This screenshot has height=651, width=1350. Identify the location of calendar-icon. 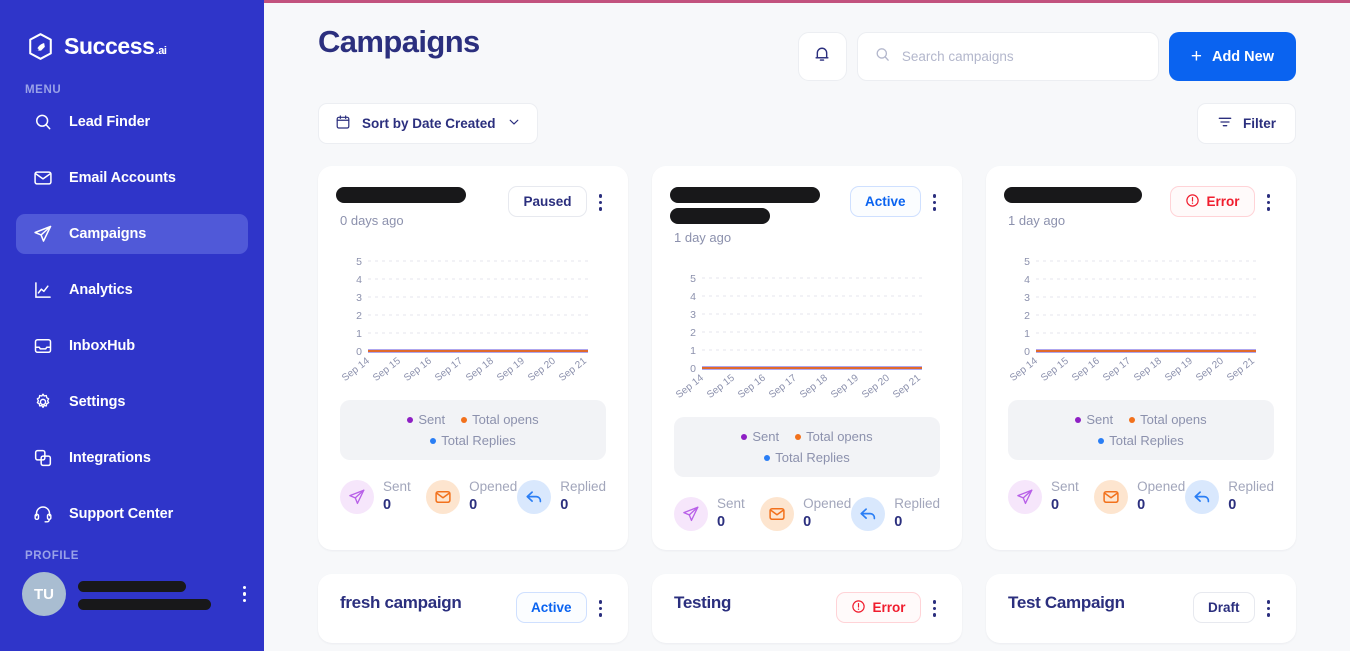
(343, 123).